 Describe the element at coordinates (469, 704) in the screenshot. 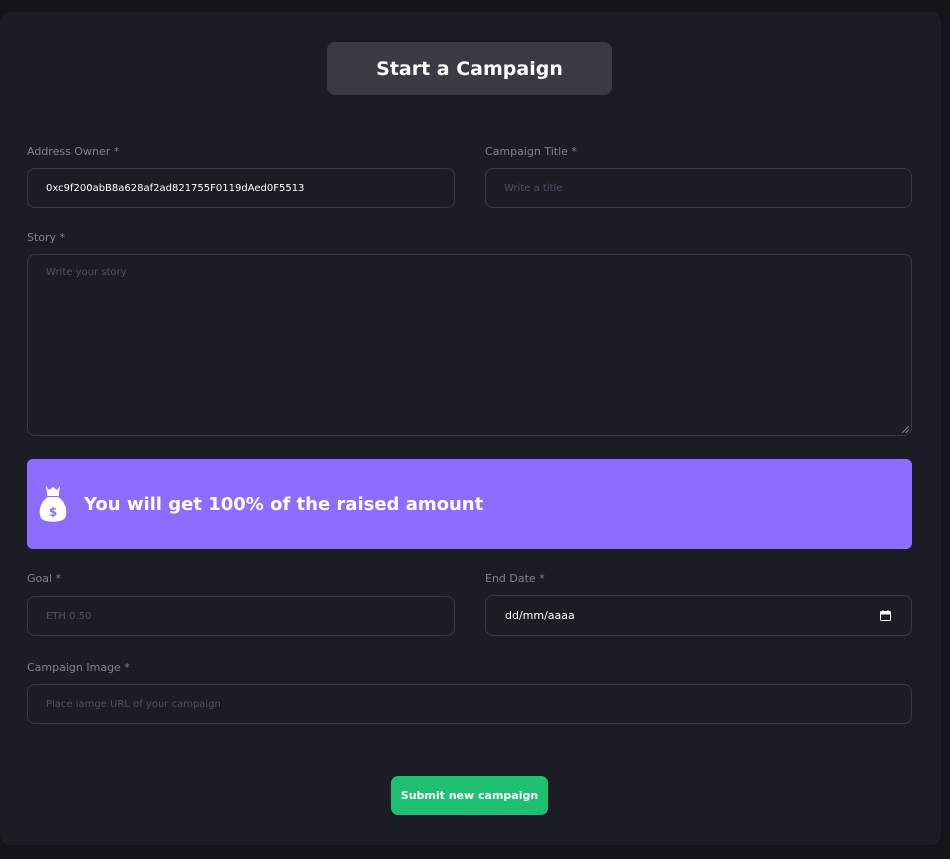

I see `campaign-image-input` at that location.